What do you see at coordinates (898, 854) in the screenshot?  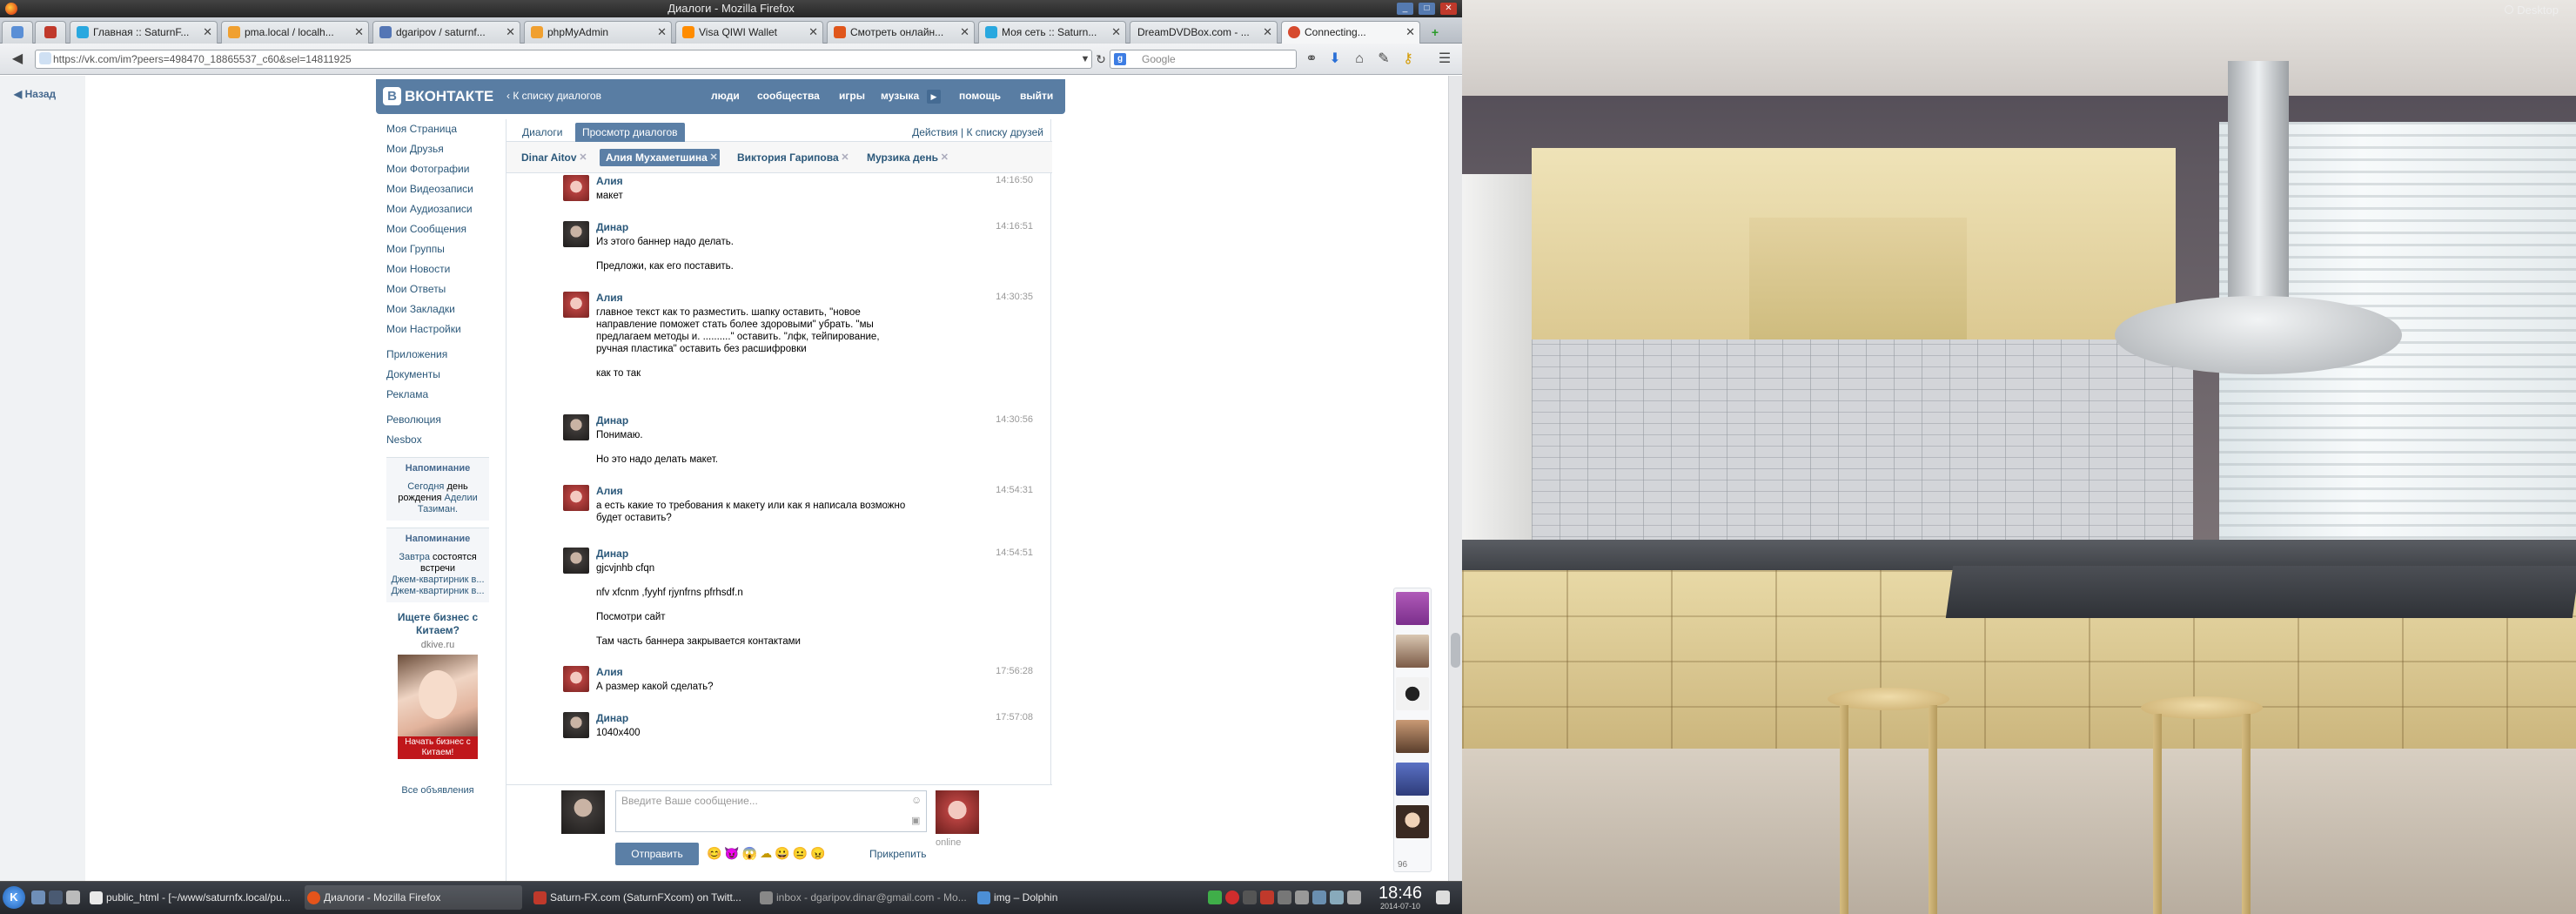 I see `attach-link: Прикрепить` at bounding box center [898, 854].